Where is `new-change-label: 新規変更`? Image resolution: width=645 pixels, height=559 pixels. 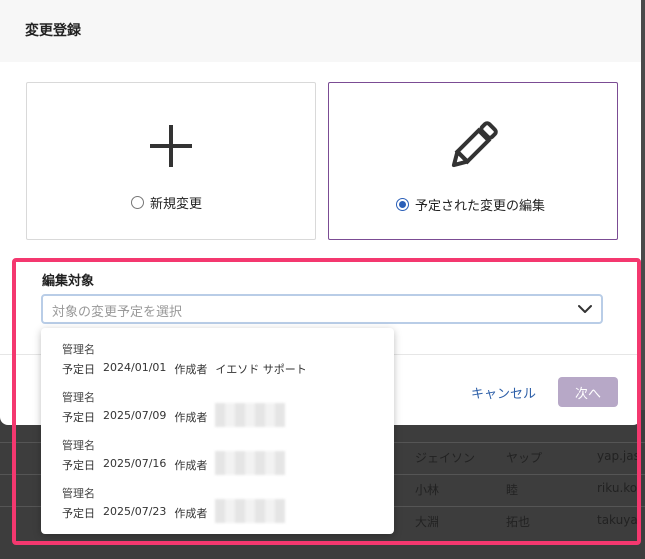 new-change-label: 新規変更 is located at coordinates (176, 204).